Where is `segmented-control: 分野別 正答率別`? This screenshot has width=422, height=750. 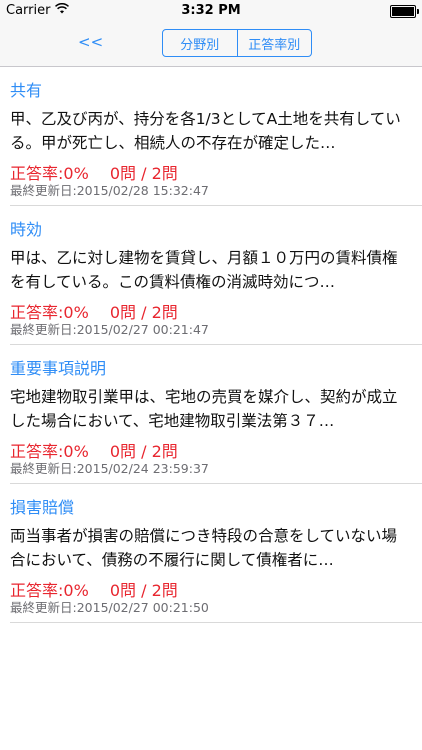
segmented-control: 分野別 正答率別 is located at coordinates (237, 43).